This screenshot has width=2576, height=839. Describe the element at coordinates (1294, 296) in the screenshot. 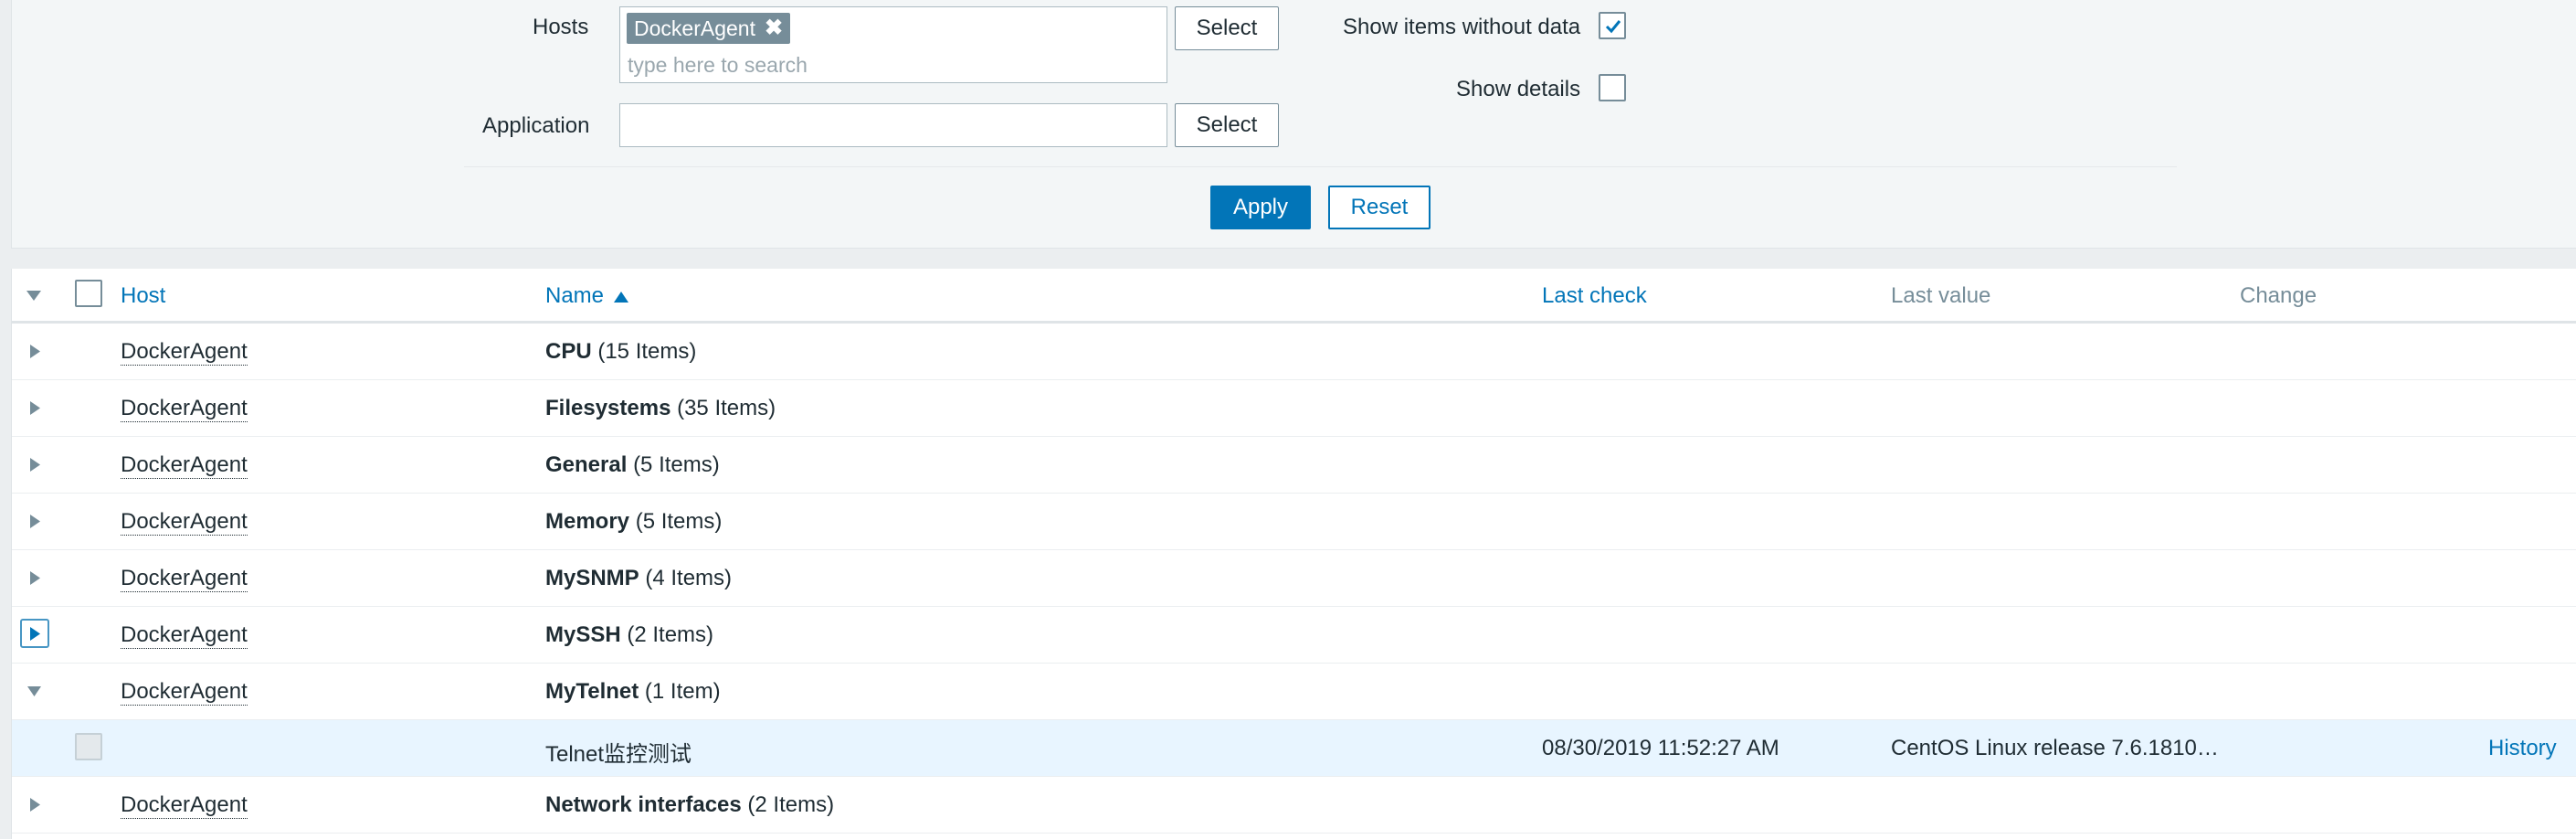

I see `table-header: Host Name Last check Last value Change` at that location.